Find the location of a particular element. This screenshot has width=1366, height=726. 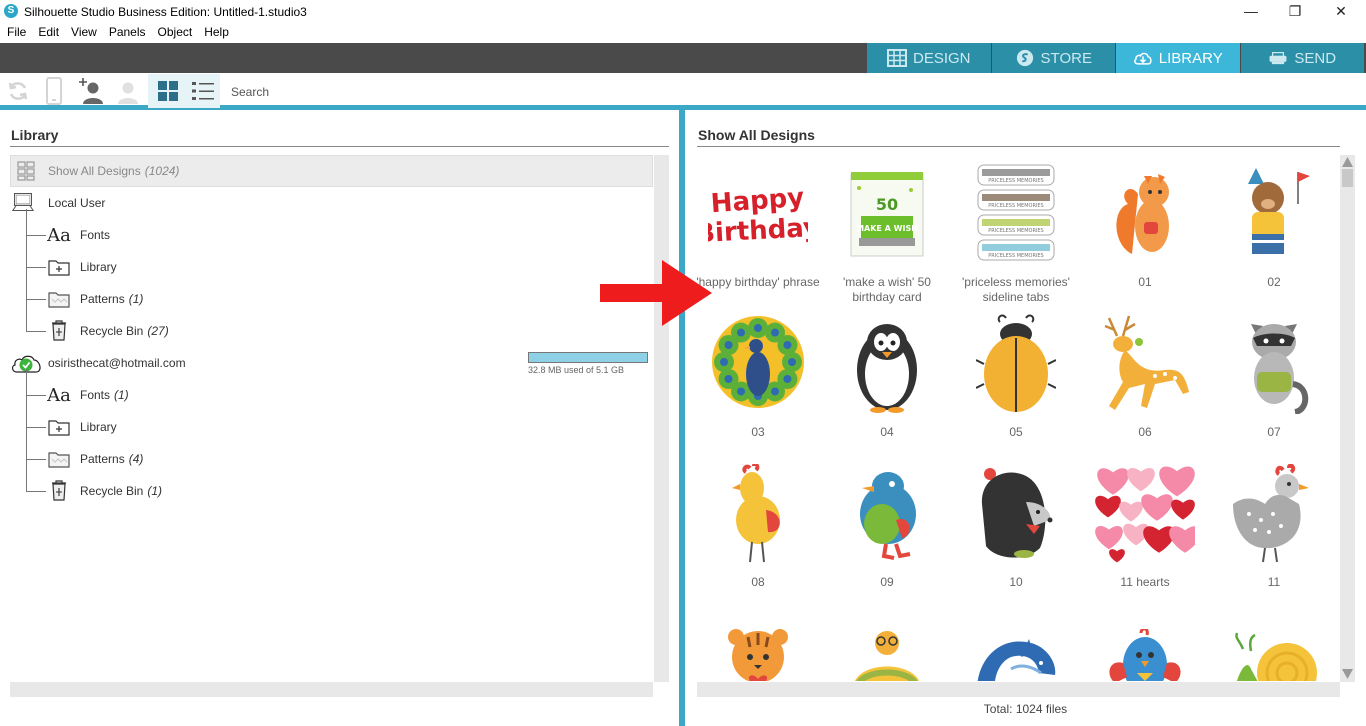

tree-local-patterns-count: (1) is located at coordinates (136, 299).